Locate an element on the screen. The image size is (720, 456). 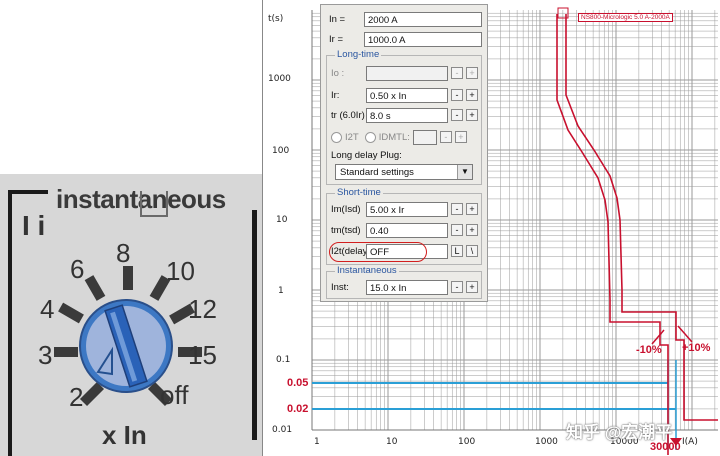
io-minus-button: - is located at coordinates (457, 73).